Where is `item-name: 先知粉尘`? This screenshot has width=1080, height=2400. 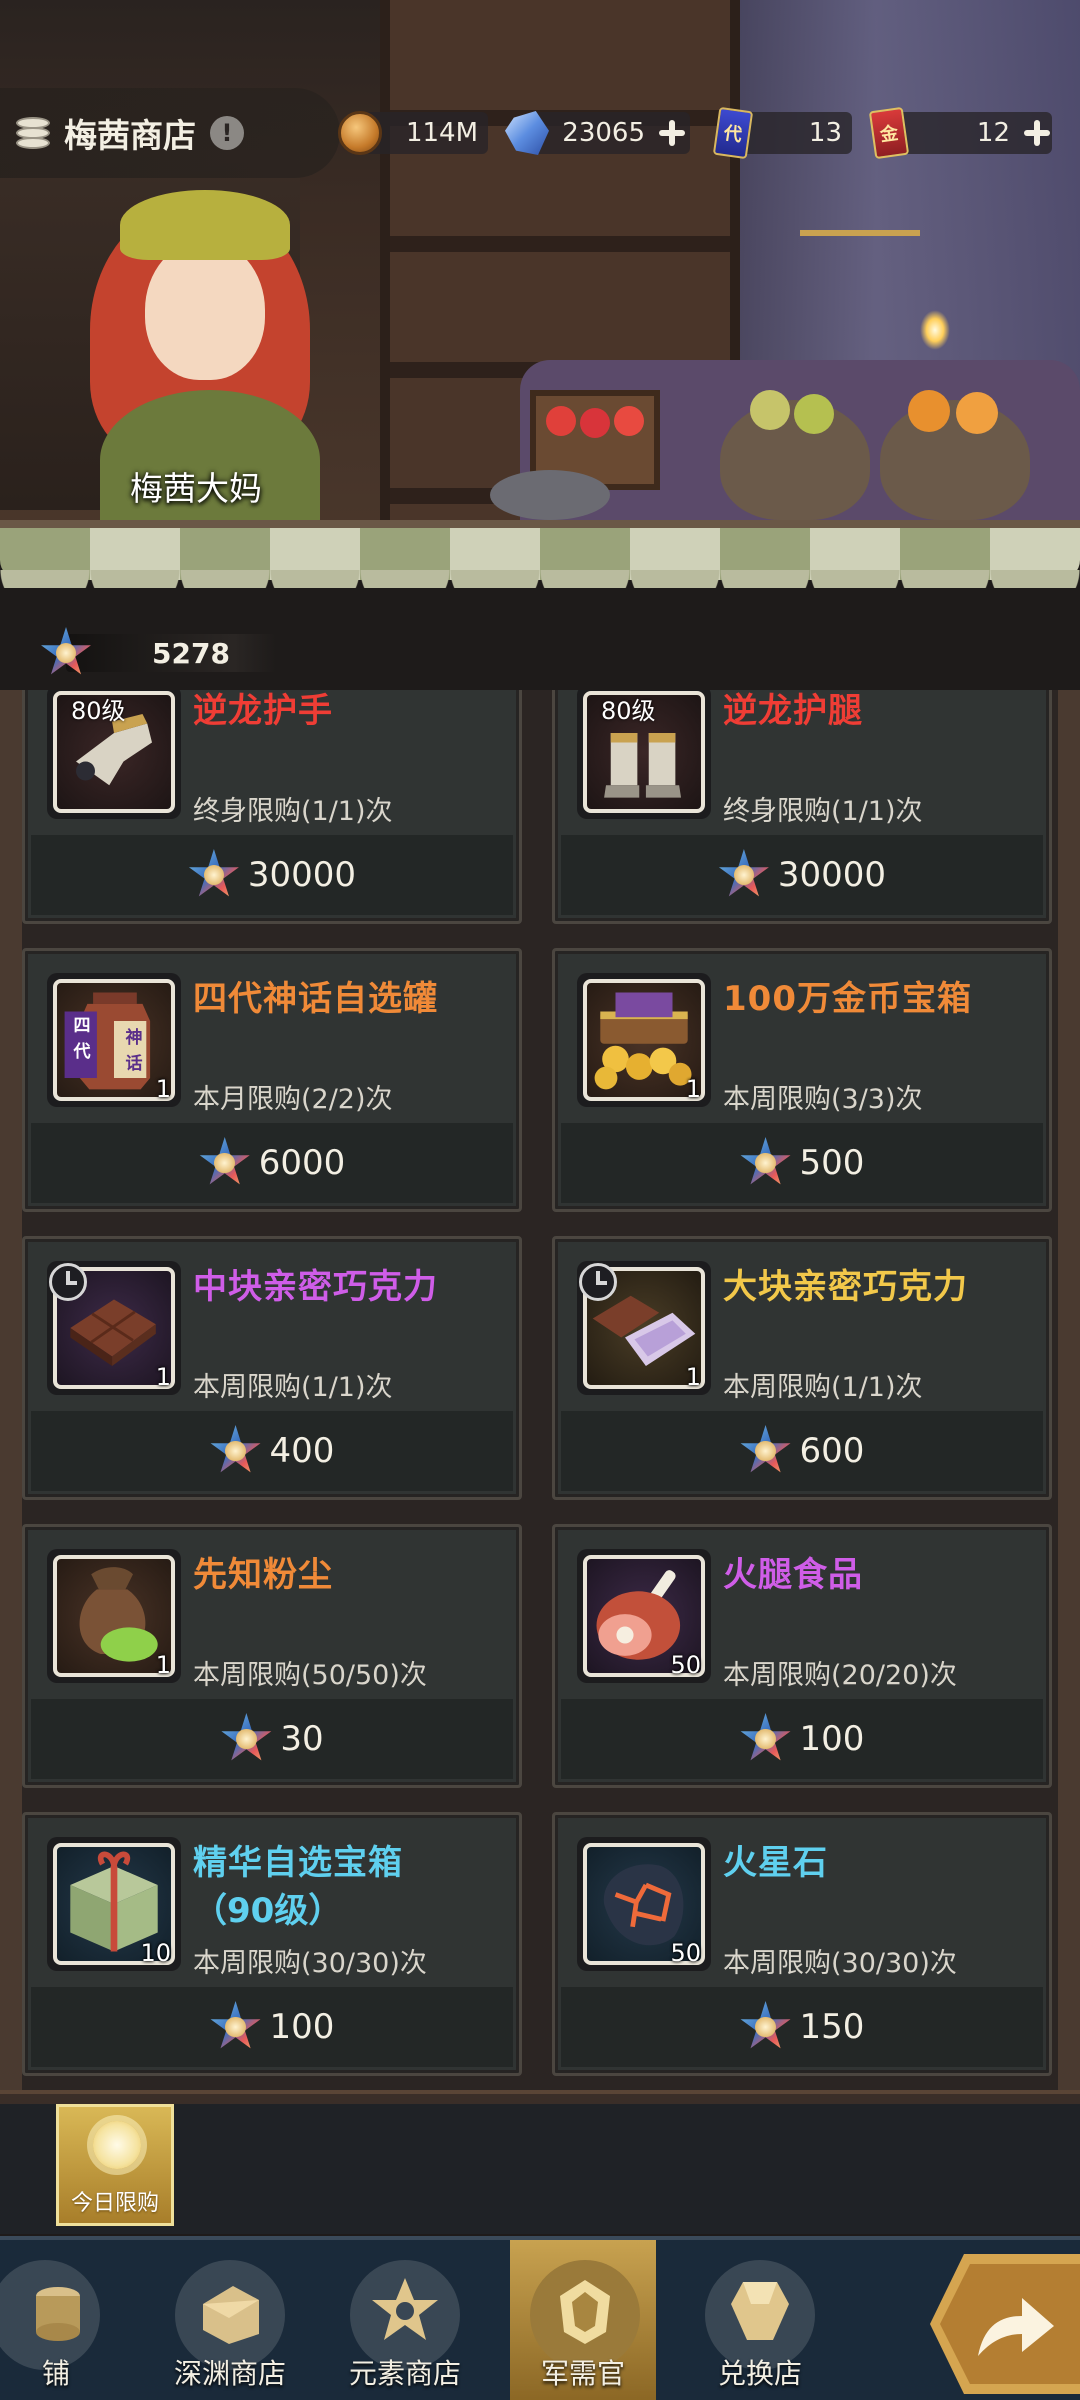 item-name: 先知粉尘 is located at coordinates (263, 1575).